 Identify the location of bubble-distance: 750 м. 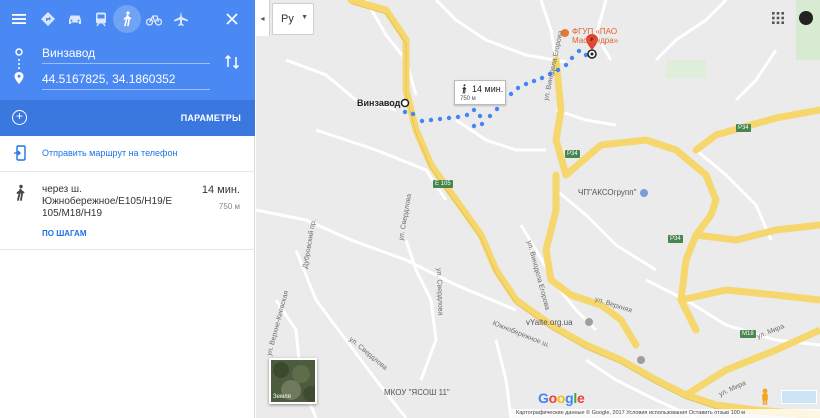
(468, 99).